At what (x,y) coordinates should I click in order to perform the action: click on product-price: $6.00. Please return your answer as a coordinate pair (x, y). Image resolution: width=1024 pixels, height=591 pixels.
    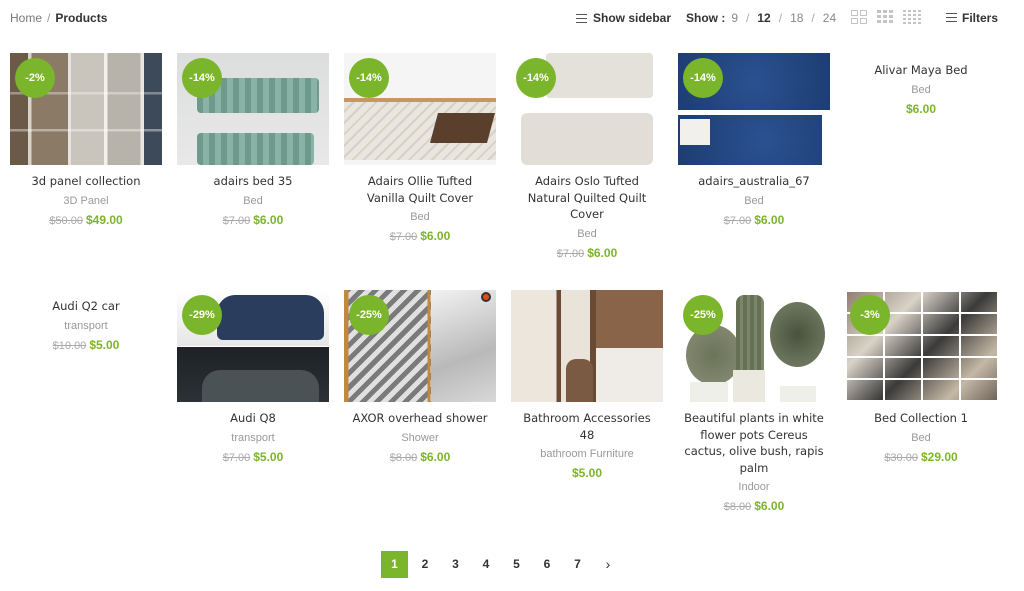
    Looking at the image, I should click on (921, 109).